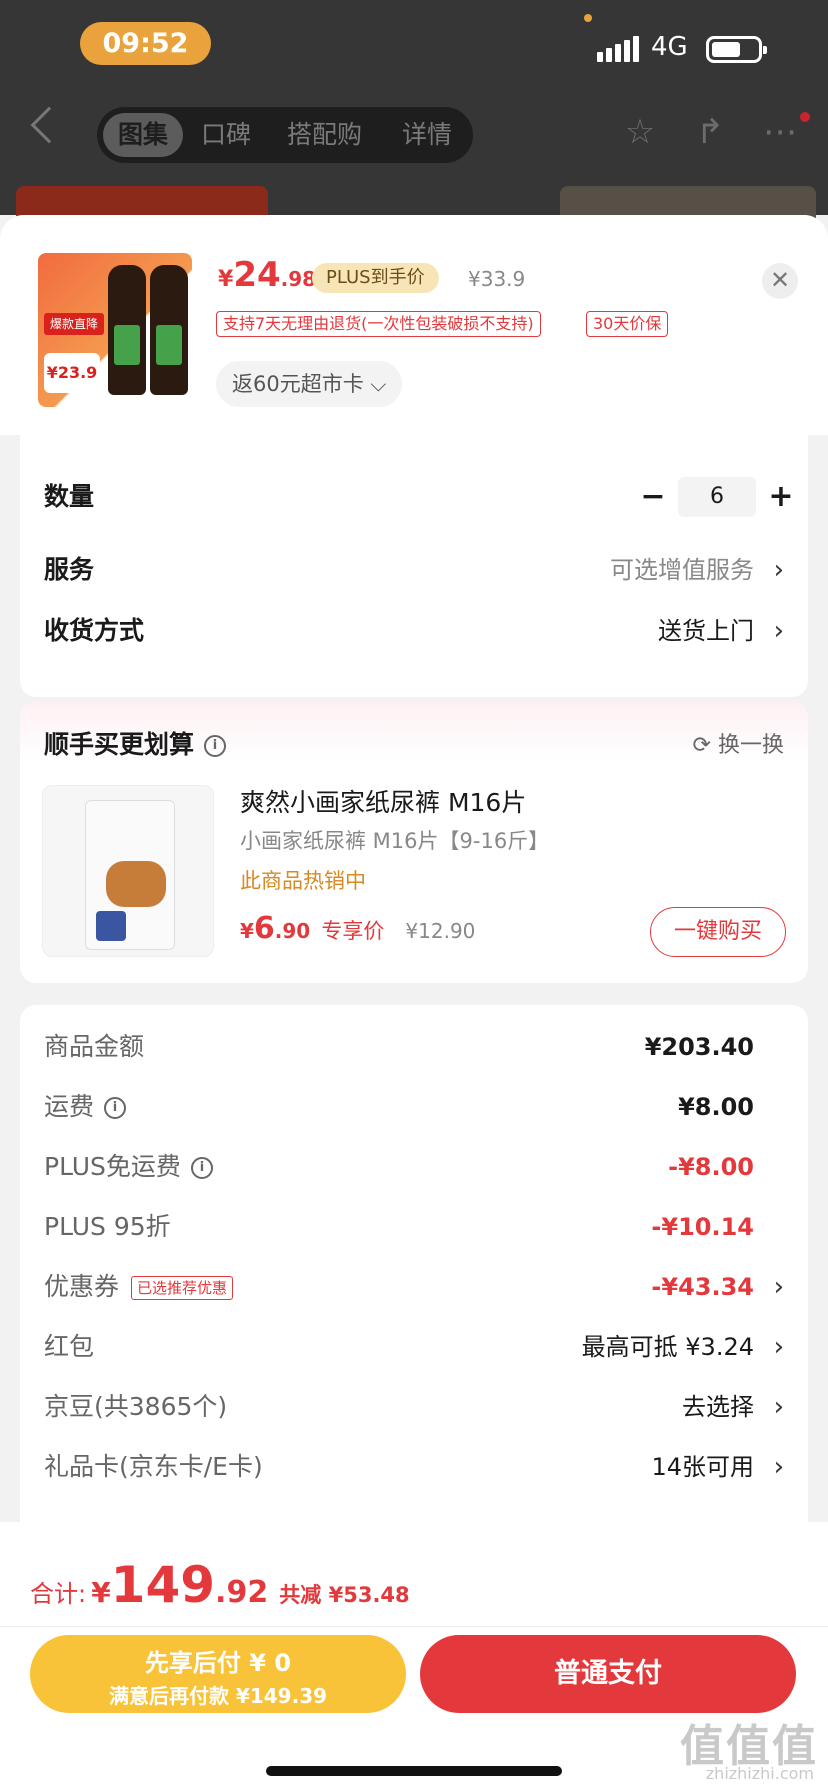 The height and width of the screenshot is (1792, 828). I want to click on tab-reviews: 口碑, so click(226, 135).